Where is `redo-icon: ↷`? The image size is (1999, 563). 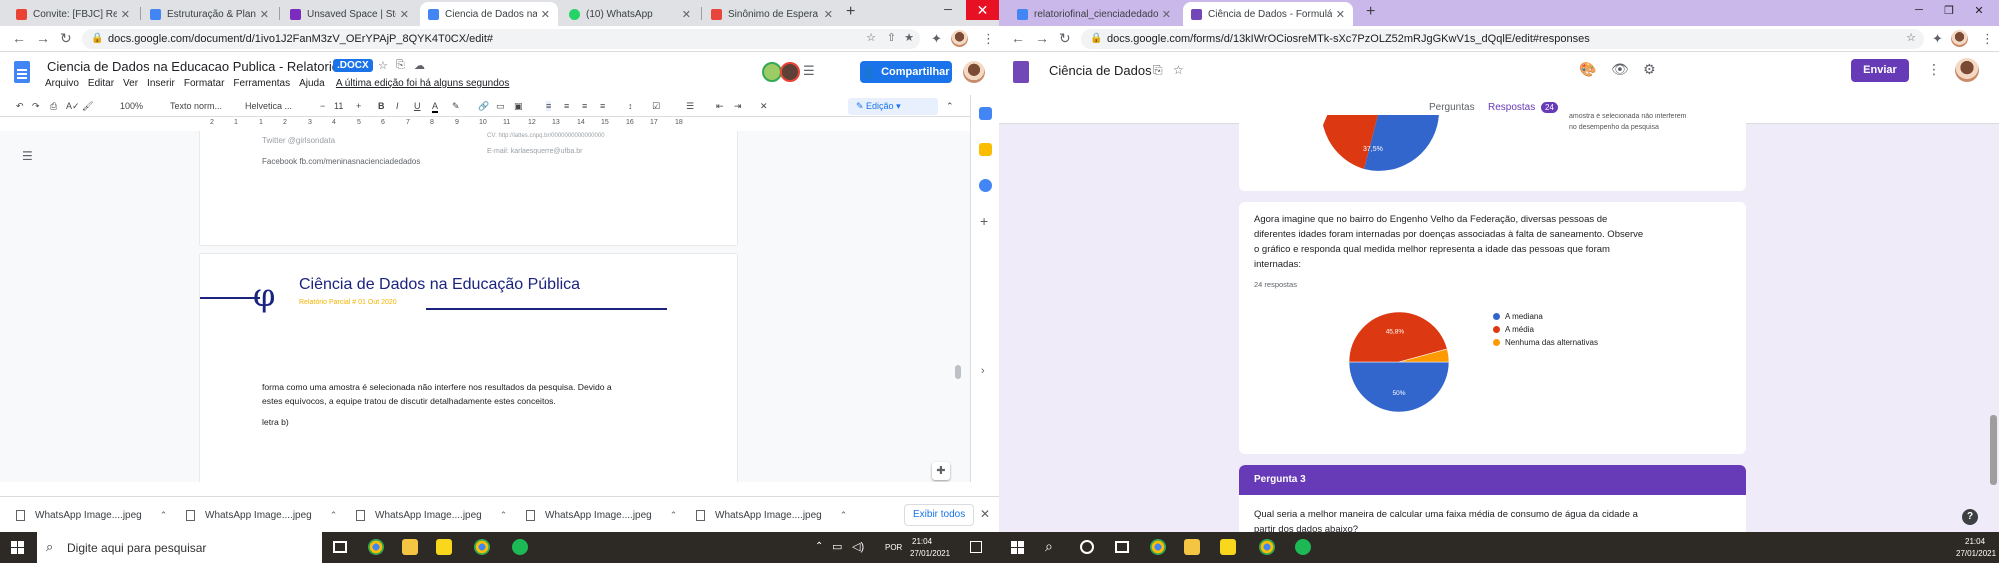
redo-icon: ↷ is located at coordinates (36, 106).